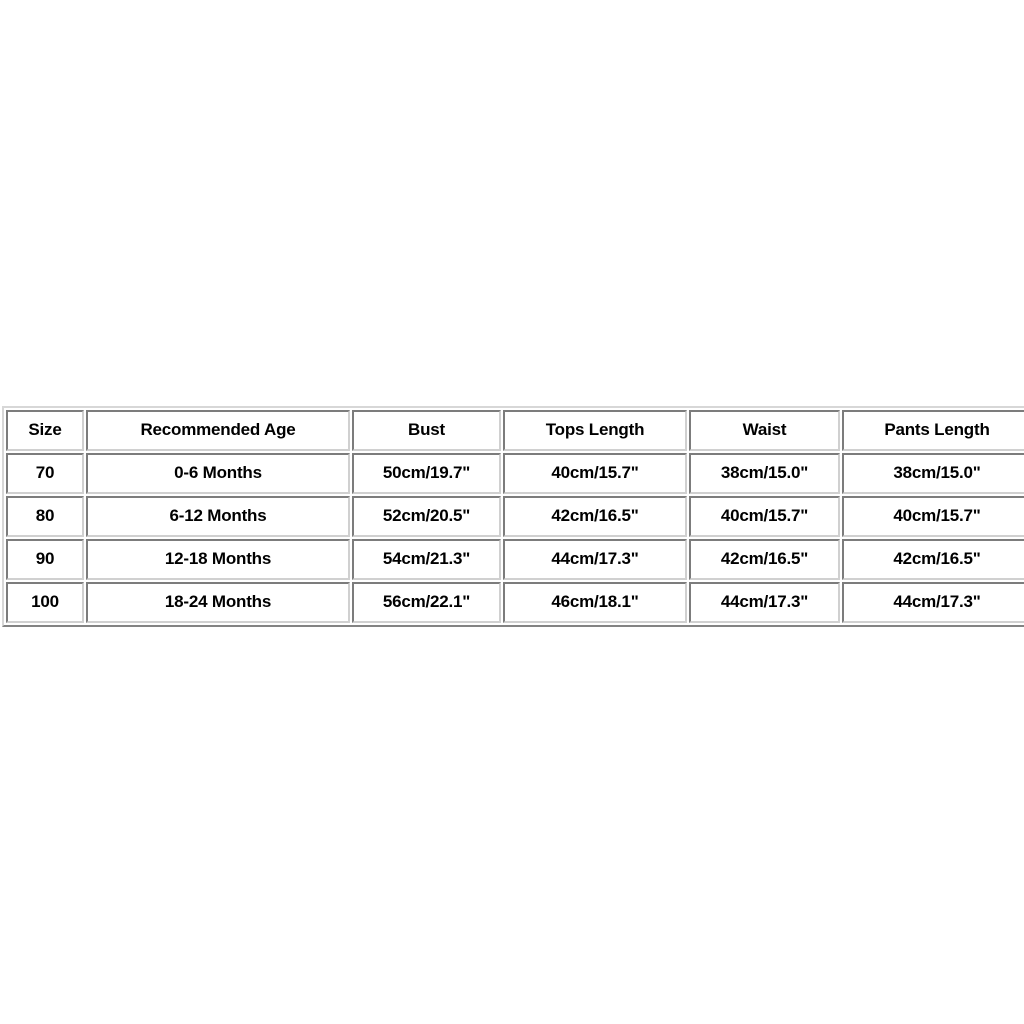 This screenshot has width=1024, height=1024. Describe the element at coordinates (426, 430) in the screenshot. I see `column-header-bust: Bust` at that location.